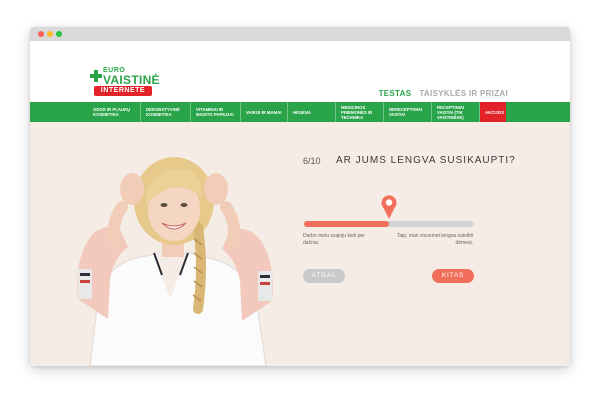  Describe the element at coordinates (312, 161) in the screenshot. I see `quiz-step-counter: 6/10` at that location.